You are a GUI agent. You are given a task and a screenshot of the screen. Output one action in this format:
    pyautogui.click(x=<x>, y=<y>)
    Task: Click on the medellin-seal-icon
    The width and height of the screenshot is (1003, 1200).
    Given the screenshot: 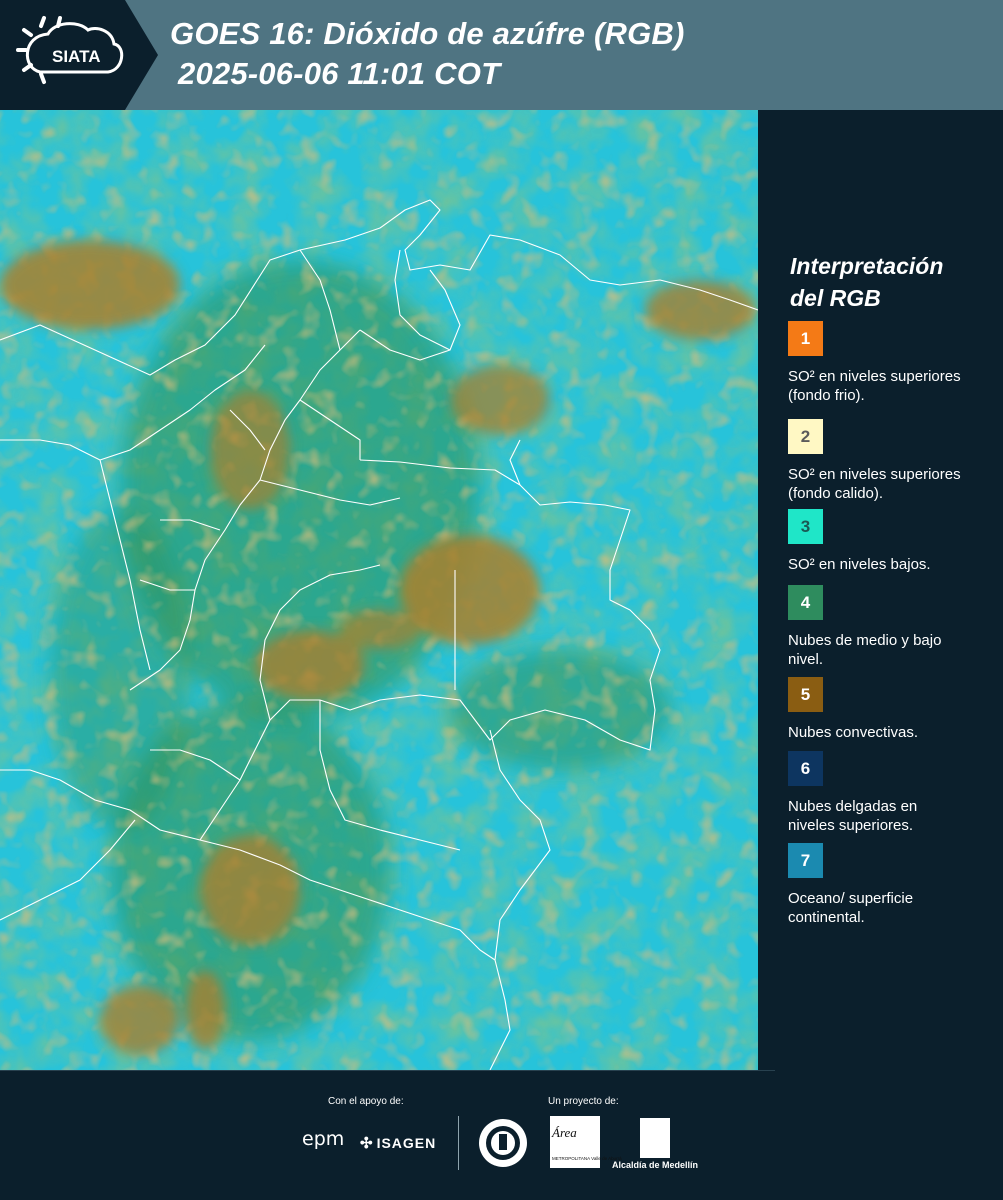 What is the action you would take?
    pyautogui.click(x=503, y=1143)
    